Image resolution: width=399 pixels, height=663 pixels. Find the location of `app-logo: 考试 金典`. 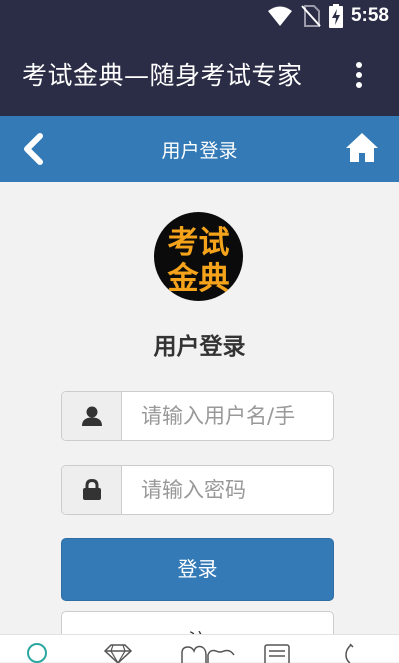

app-logo: 考试 金典 is located at coordinates (198, 256).